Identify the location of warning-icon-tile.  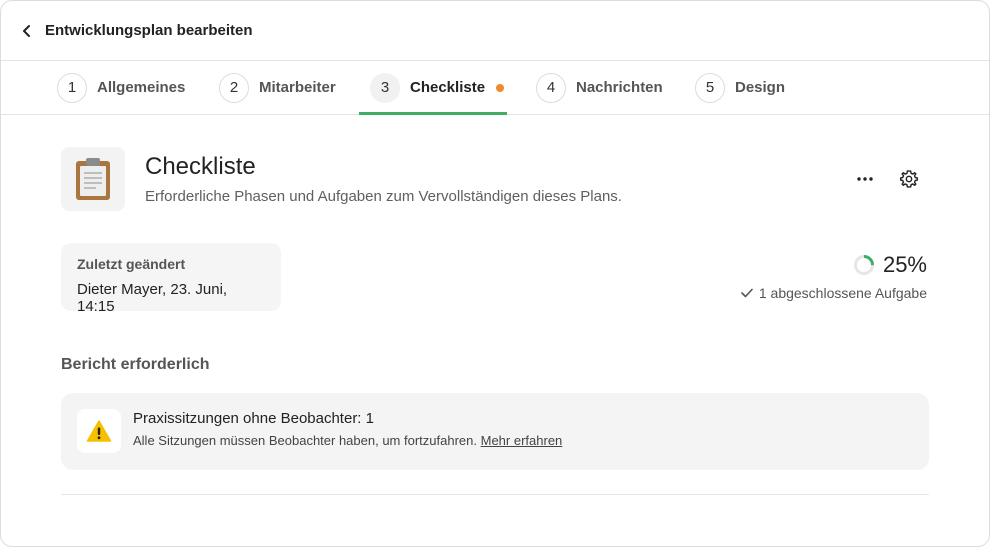
(99, 431).